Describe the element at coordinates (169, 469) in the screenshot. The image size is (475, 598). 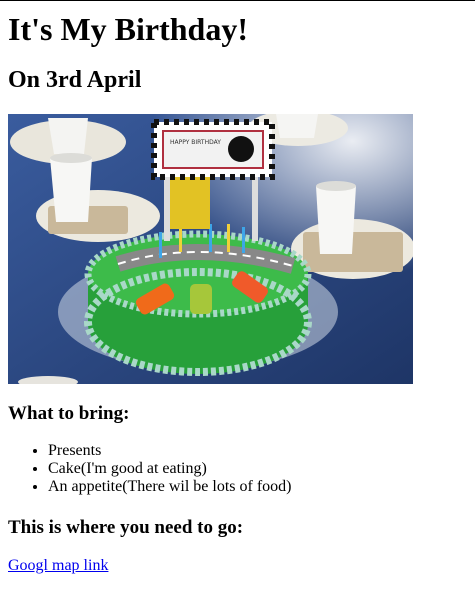
I see `list-item: Cake(I'm good at eating)` at that location.